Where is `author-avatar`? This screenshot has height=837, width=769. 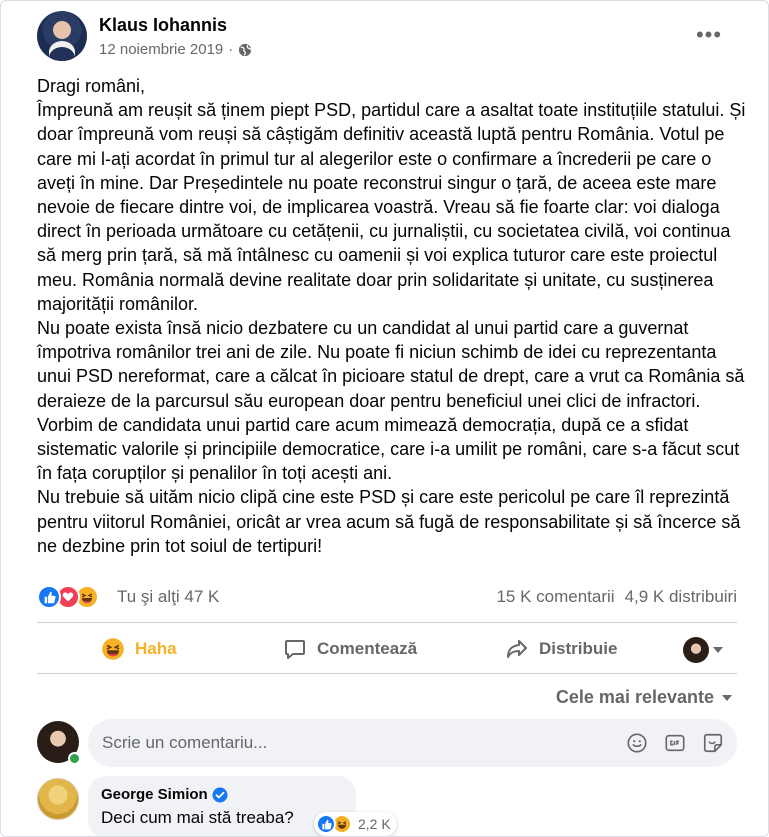 author-avatar is located at coordinates (62, 36).